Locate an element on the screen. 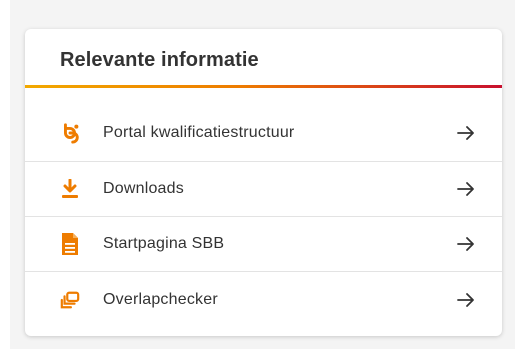 This screenshot has width=515, height=349. link-startpagina-sbb: Startpagina SBB is located at coordinates (263, 244).